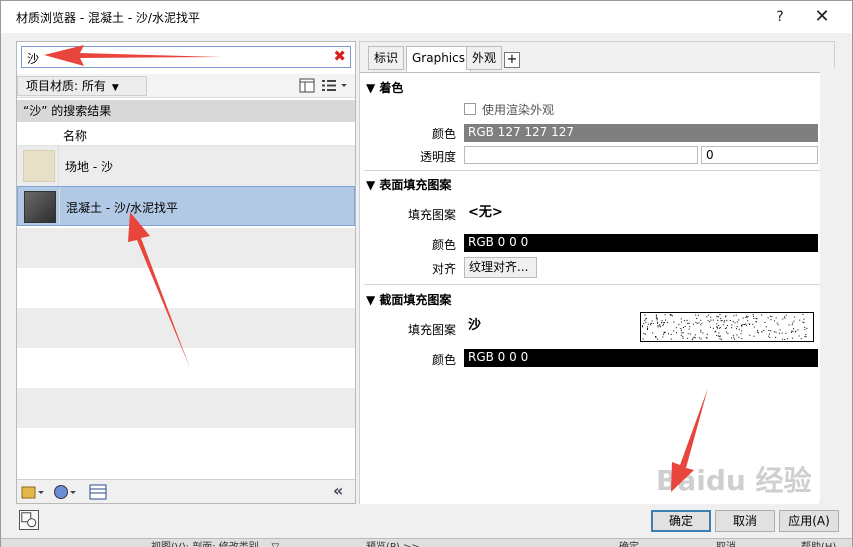 The width and height of the screenshot is (853, 547). What do you see at coordinates (438, 59) in the screenshot?
I see `tab-graphics: Graphics` at bounding box center [438, 59].